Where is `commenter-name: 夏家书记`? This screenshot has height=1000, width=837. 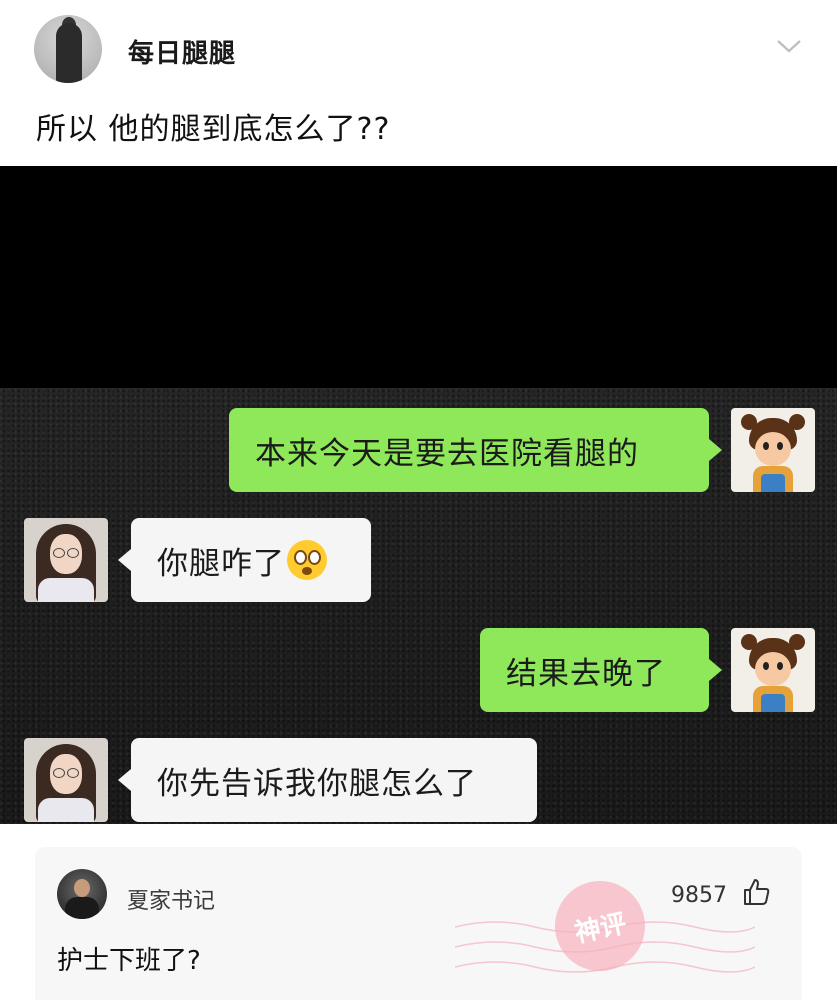
commenter-name: 夏家书记 is located at coordinates (171, 899).